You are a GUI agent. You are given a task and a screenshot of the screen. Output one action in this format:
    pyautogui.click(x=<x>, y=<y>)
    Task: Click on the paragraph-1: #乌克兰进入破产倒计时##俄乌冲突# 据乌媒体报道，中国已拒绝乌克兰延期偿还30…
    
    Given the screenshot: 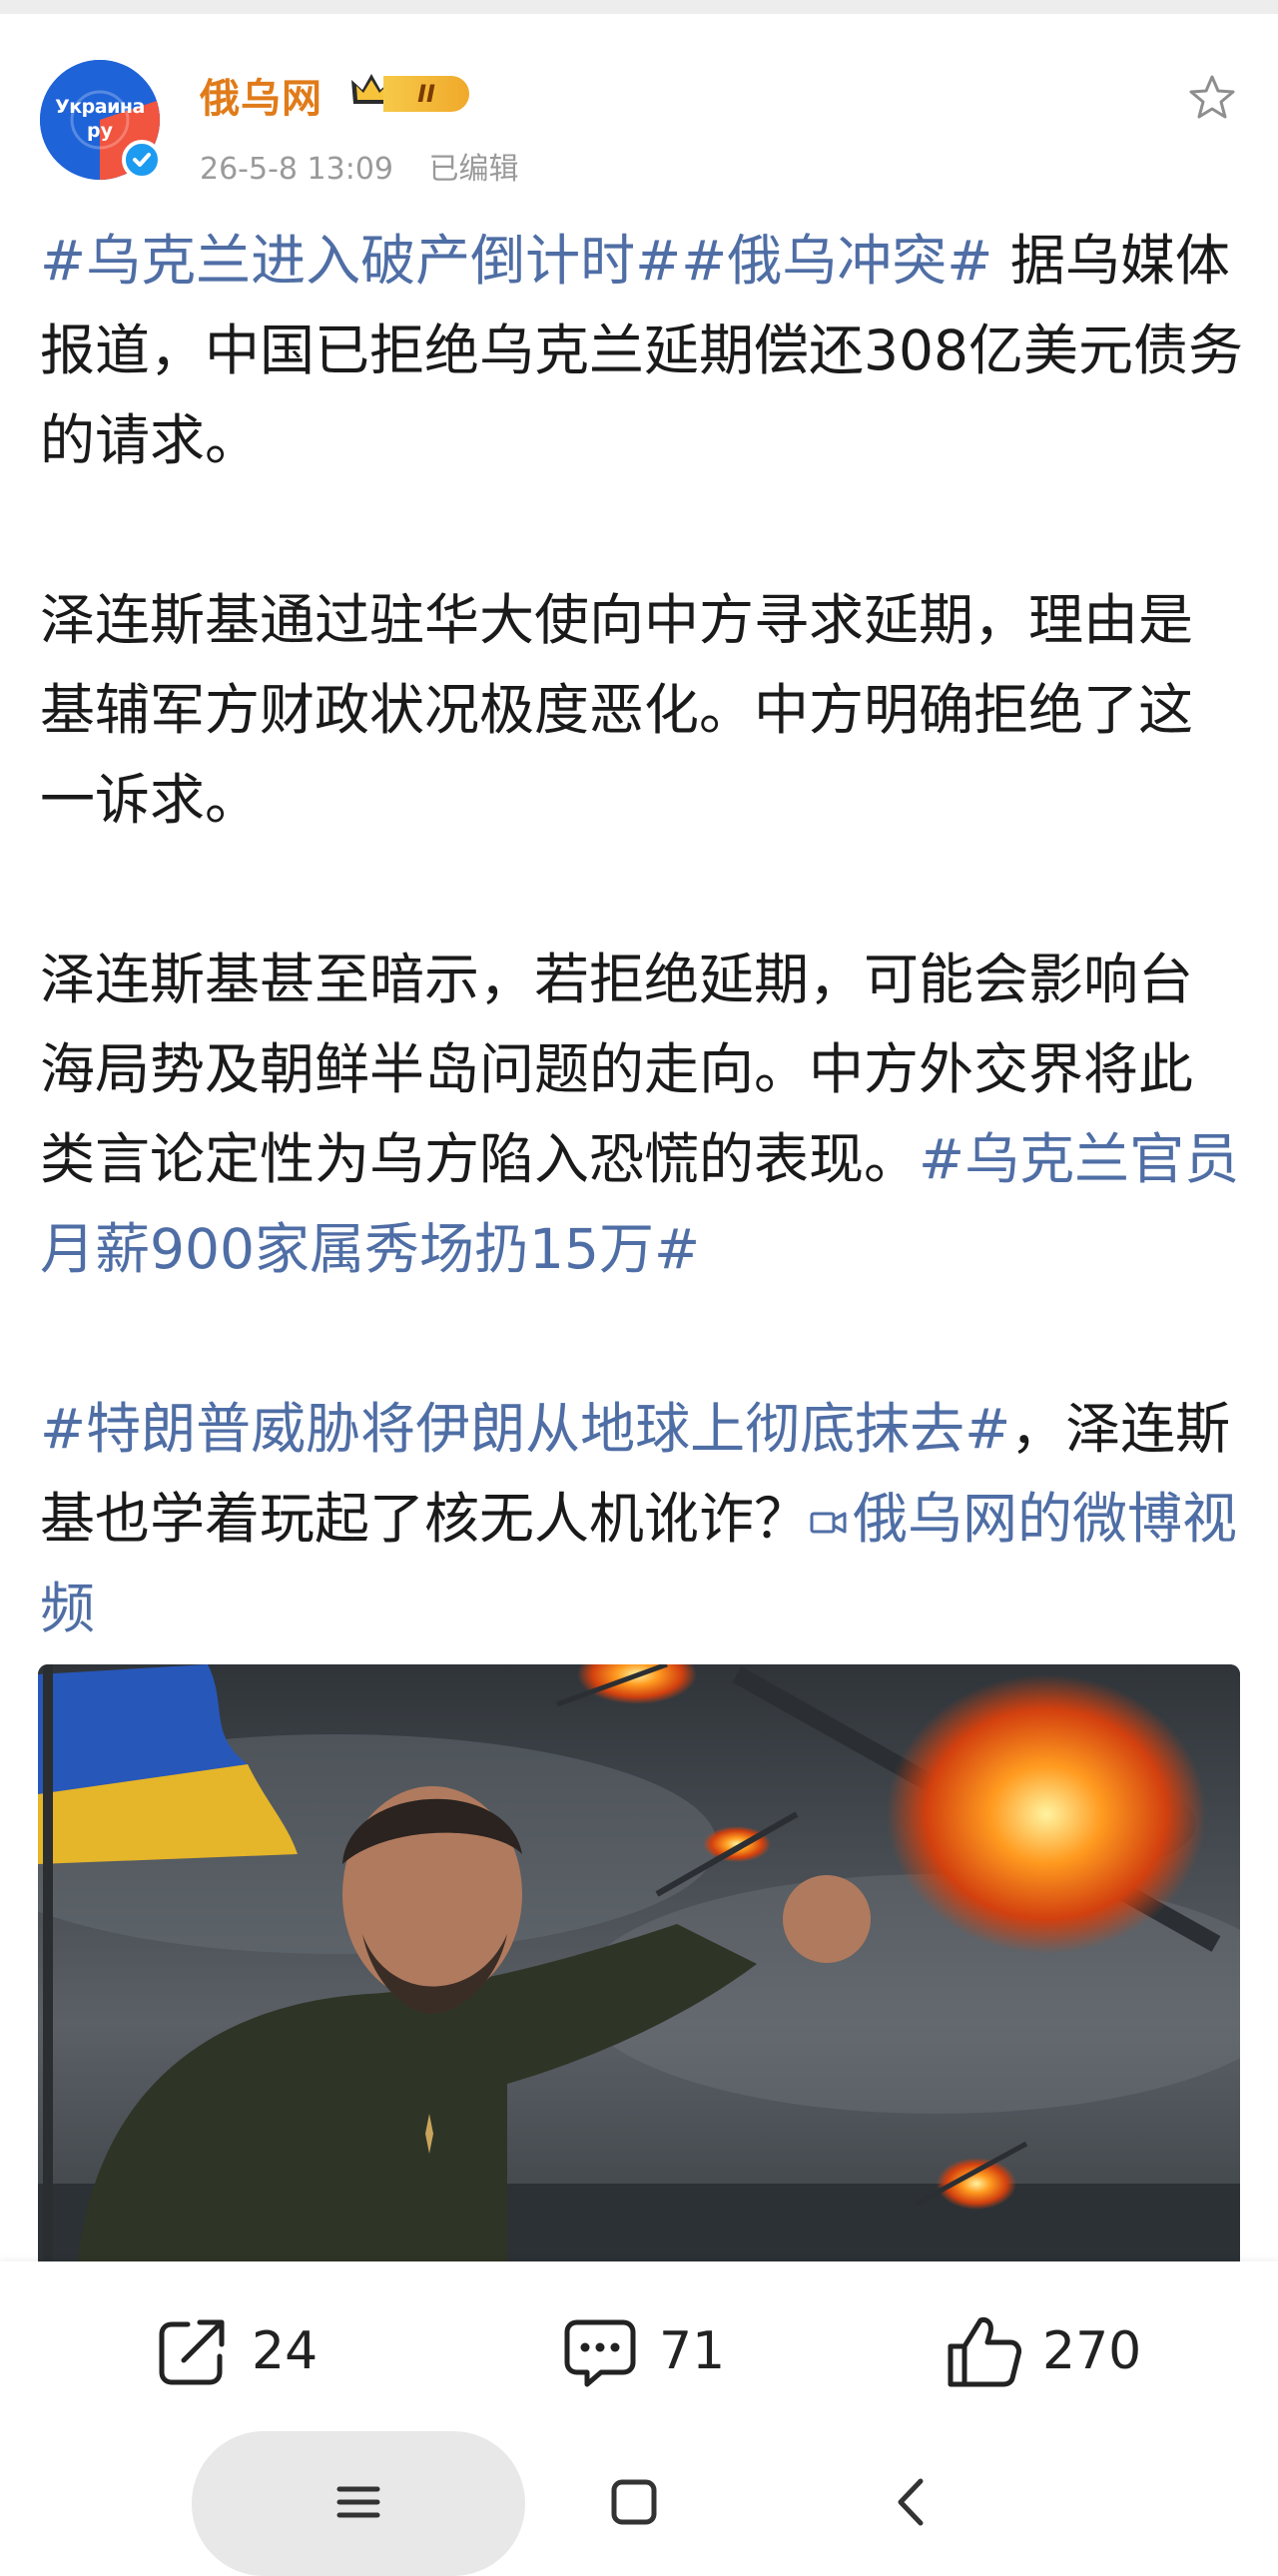 What is the action you would take?
    pyautogui.click(x=641, y=350)
    